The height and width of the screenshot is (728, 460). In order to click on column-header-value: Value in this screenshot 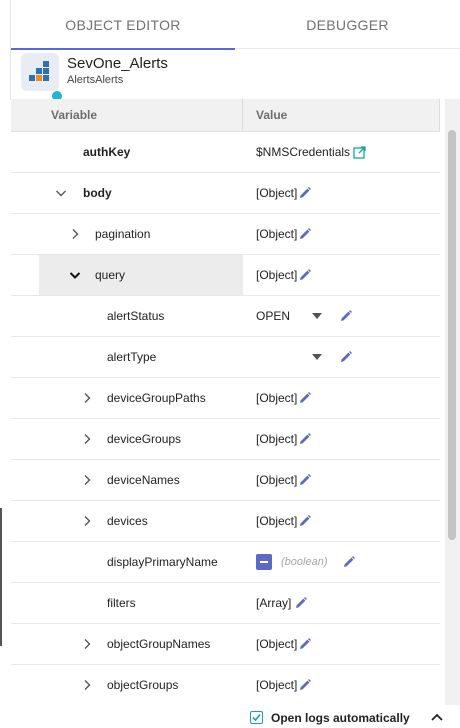, I will do `click(341, 115)`.